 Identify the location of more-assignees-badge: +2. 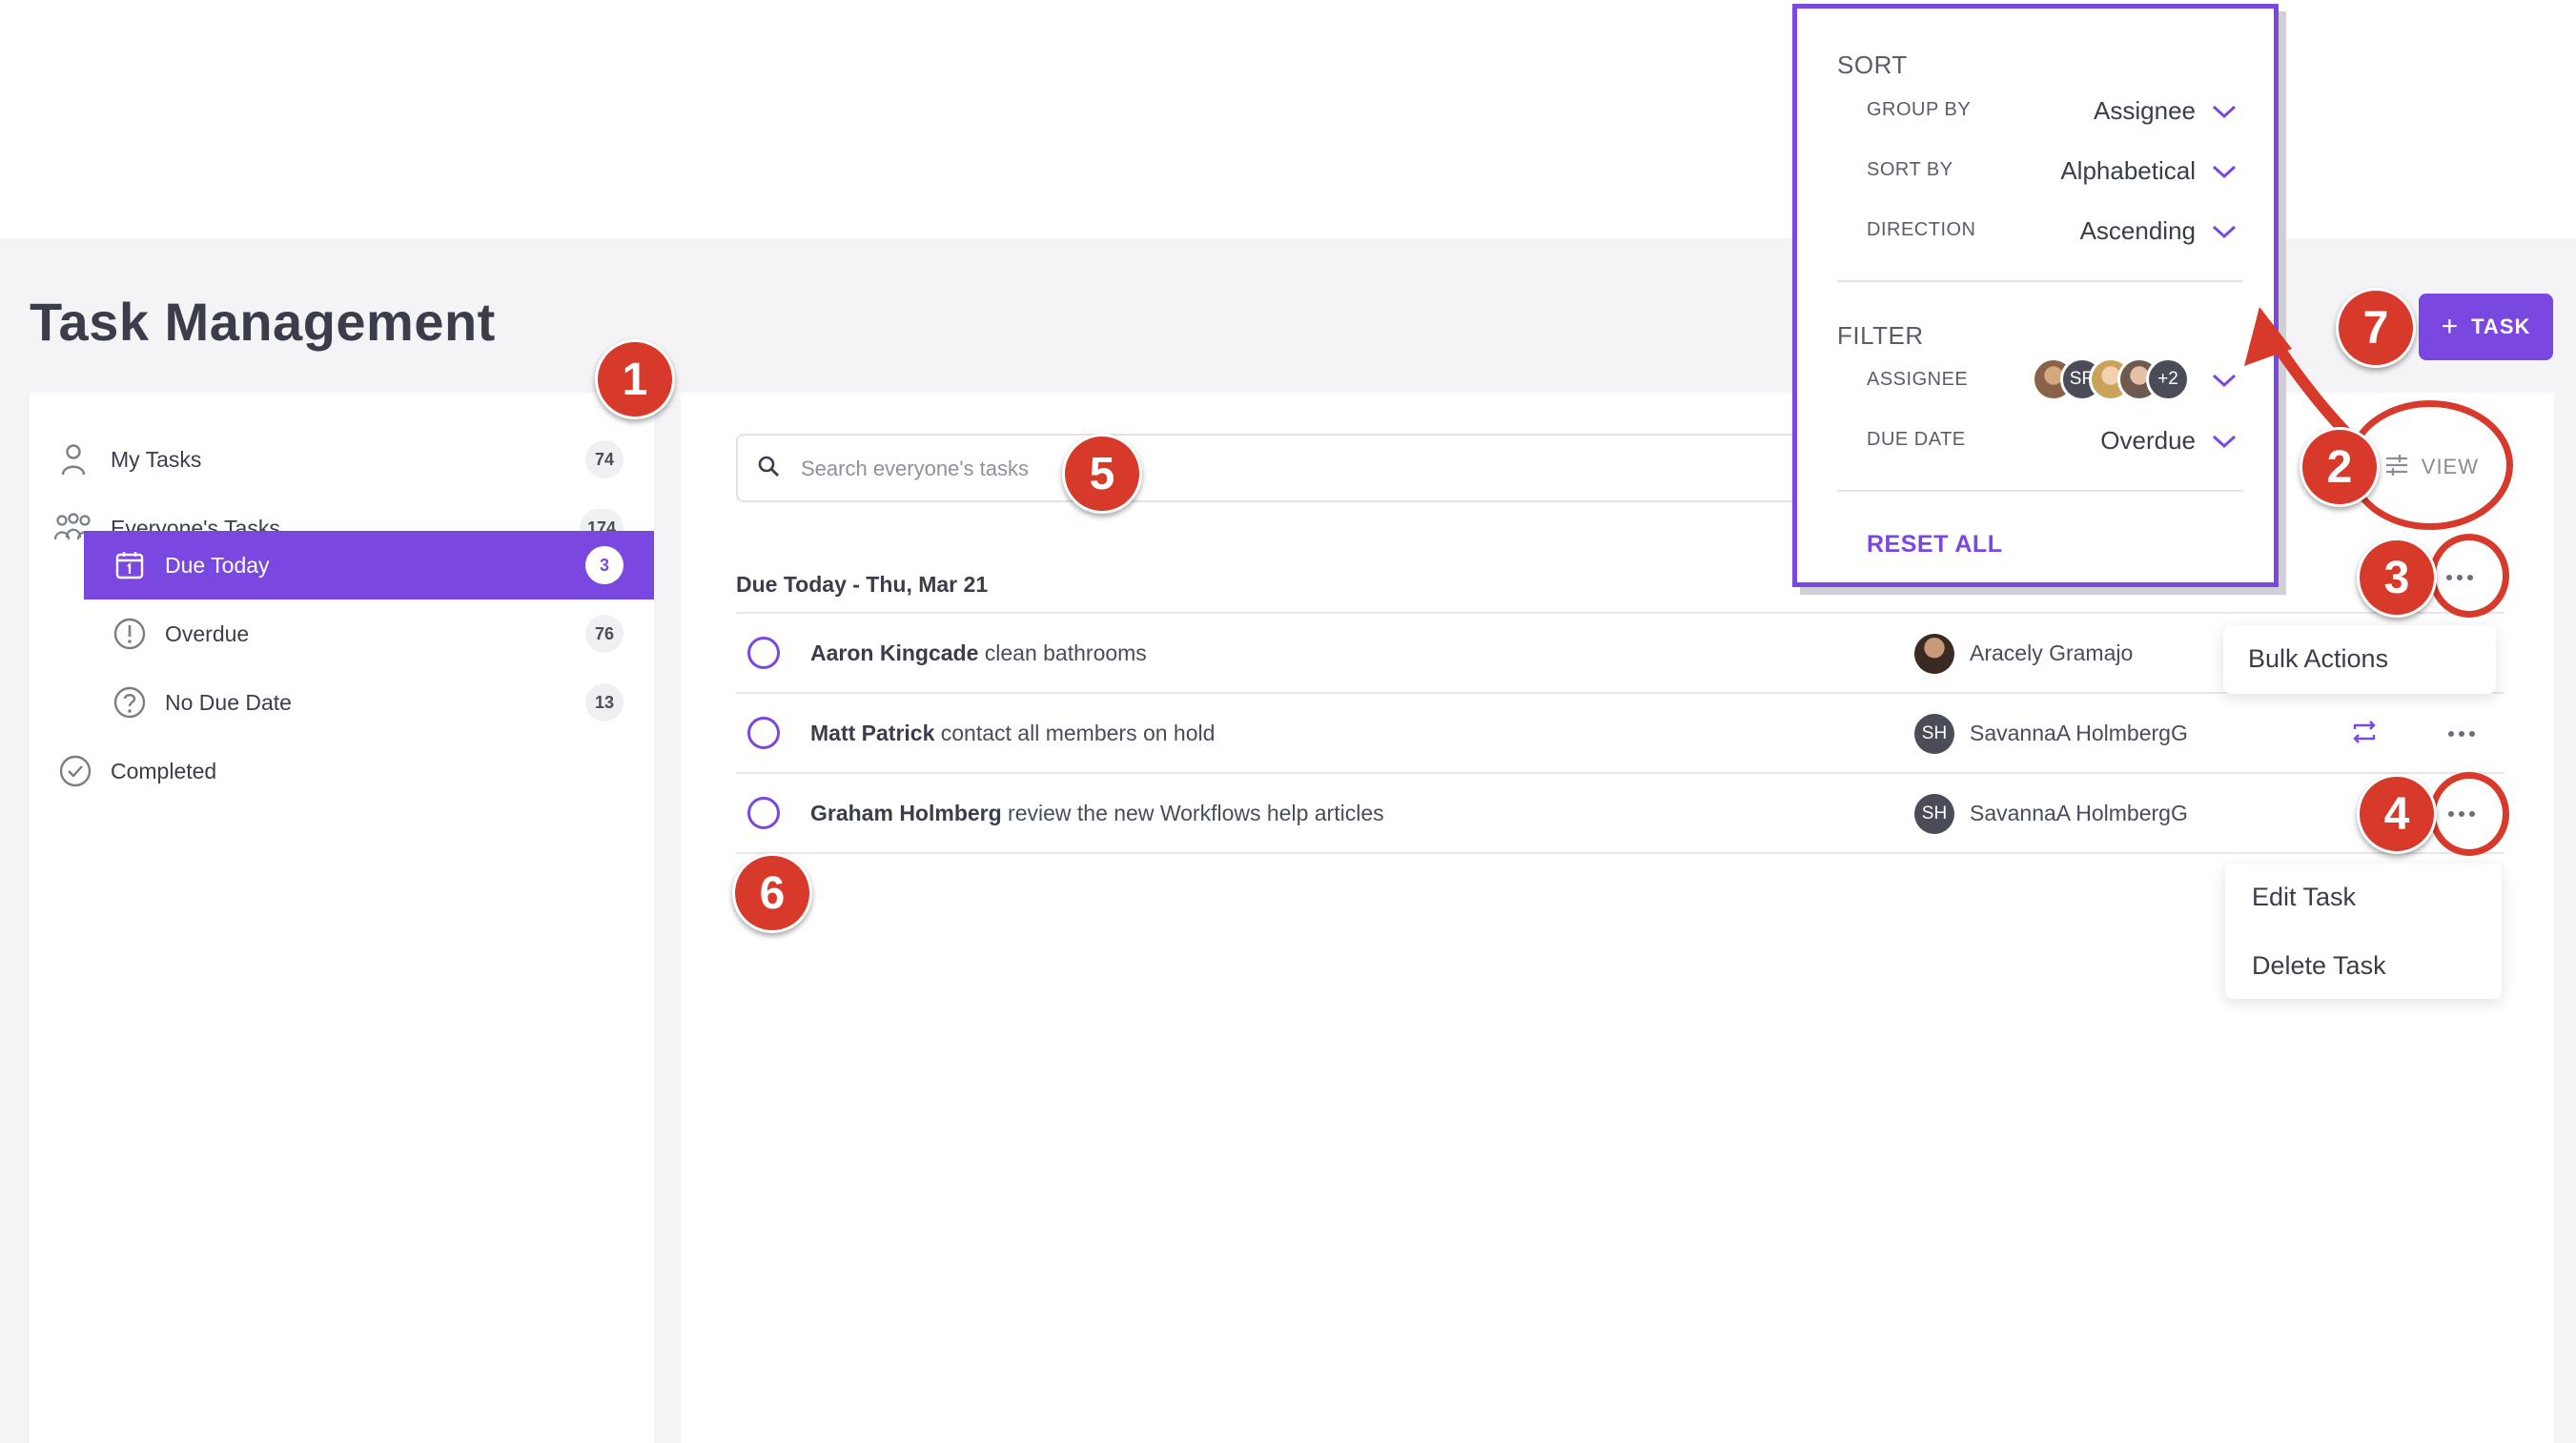
(2168, 379).